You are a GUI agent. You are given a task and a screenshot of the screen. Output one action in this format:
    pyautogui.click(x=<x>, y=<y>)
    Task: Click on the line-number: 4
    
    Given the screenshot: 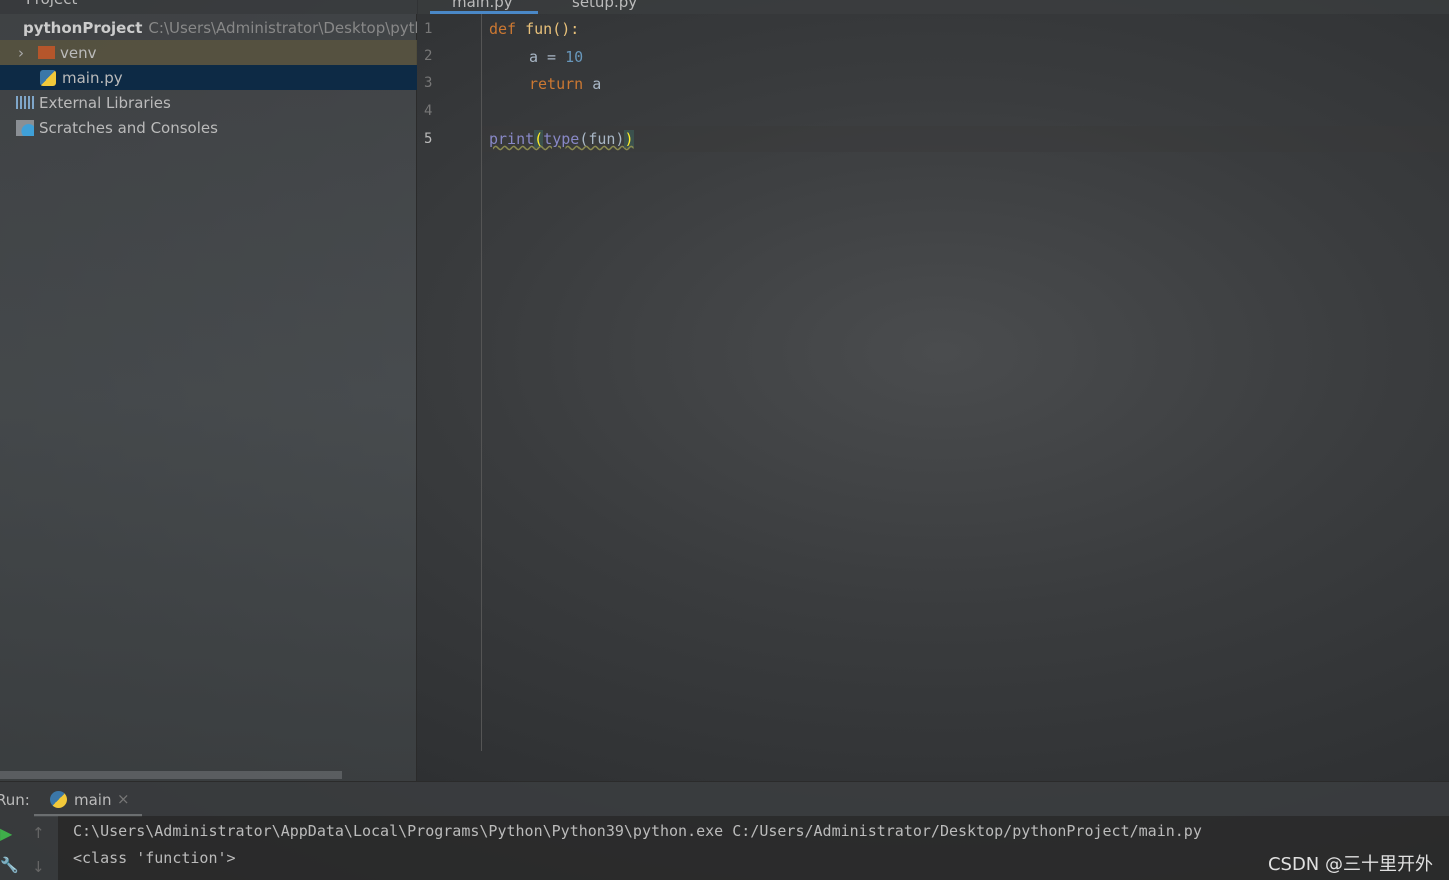 What is the action you would take?
    pyautogui.click(x=428, y=111)
    